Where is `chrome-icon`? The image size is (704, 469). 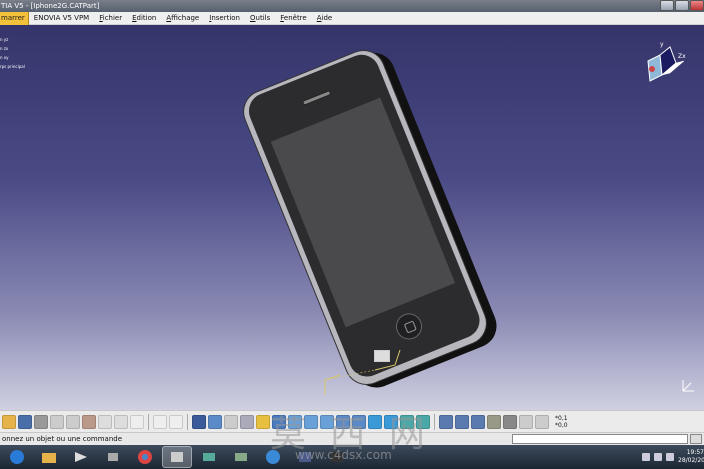
chrome-icon is located at coordinates (145, 457).